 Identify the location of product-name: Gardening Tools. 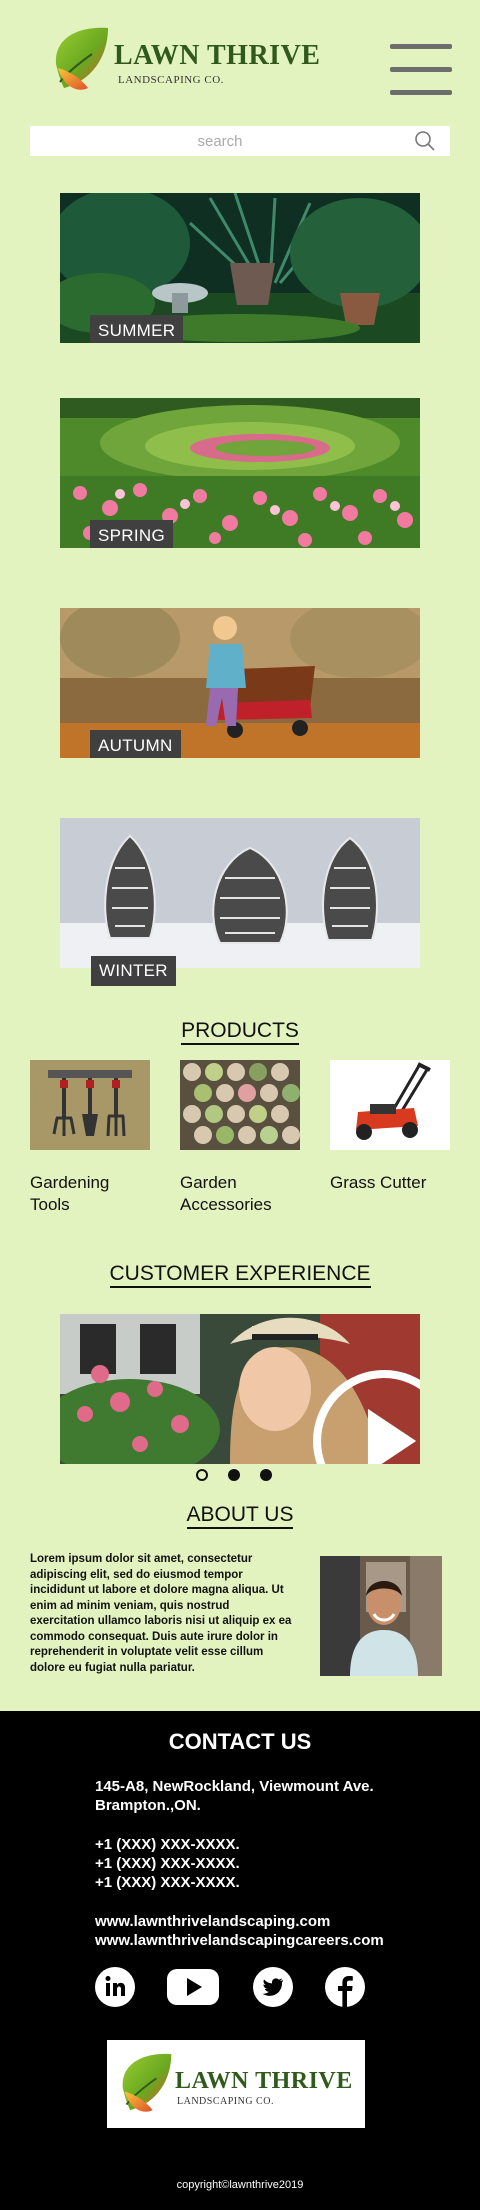
(70, 1193).